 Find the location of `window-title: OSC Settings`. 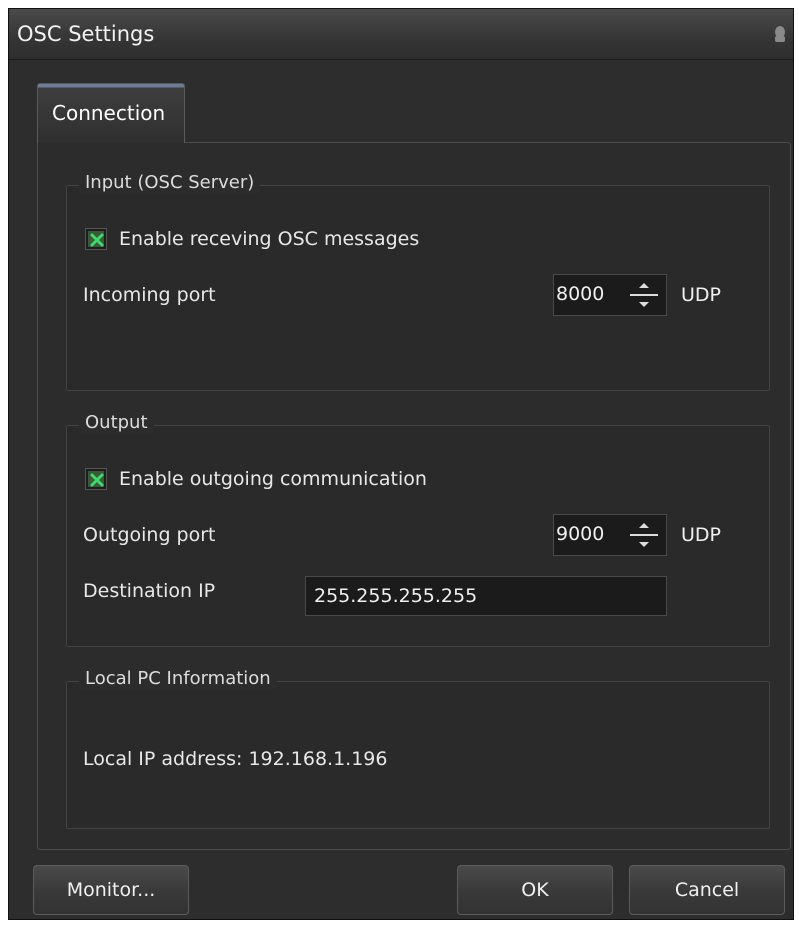

window-title: OSC Settings is located at coordinates (86, 34).